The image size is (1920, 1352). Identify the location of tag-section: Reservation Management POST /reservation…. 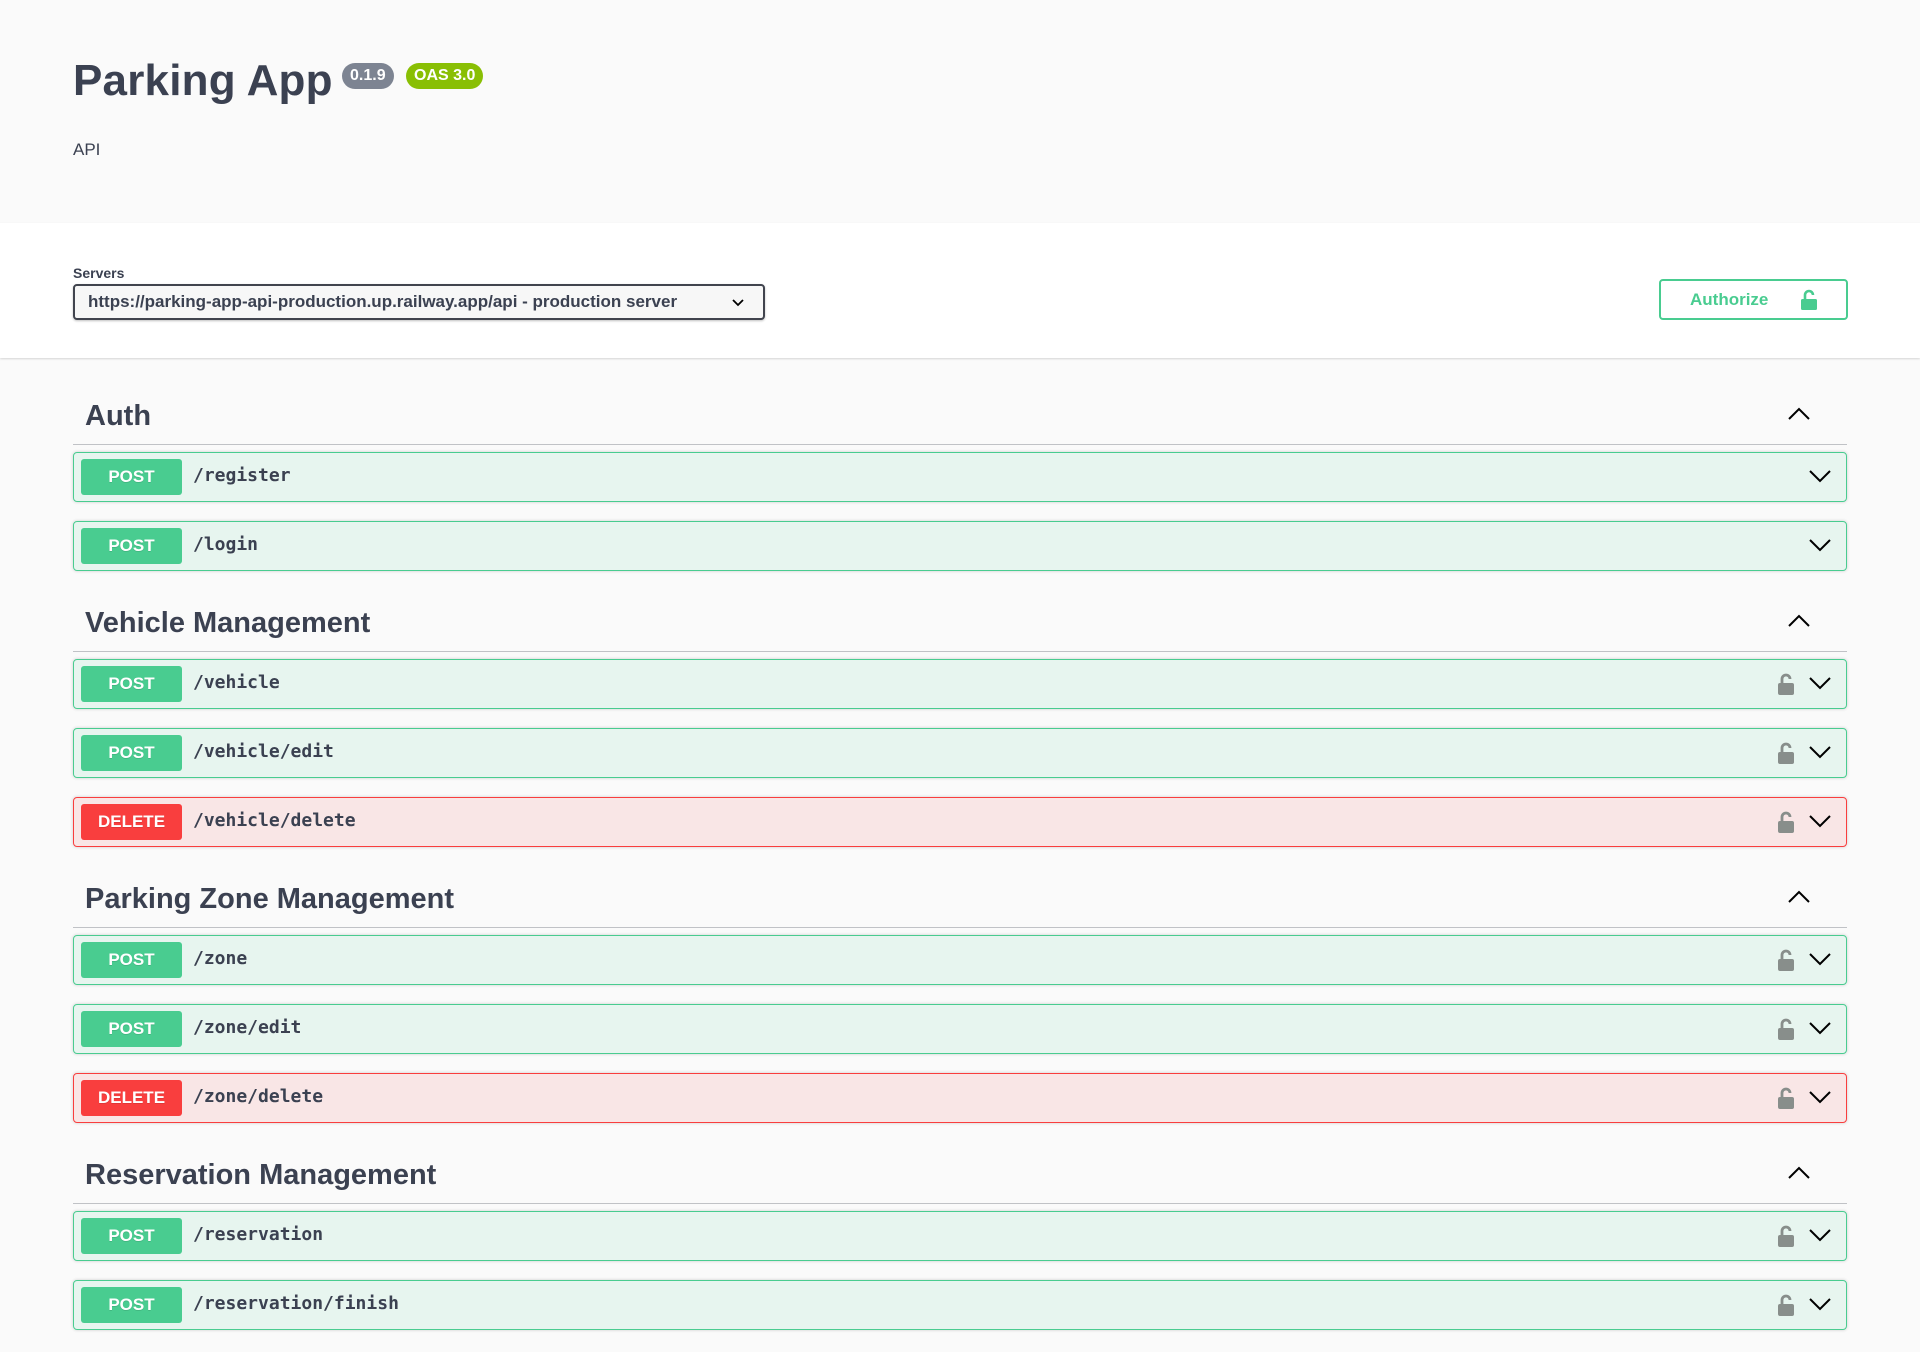
(960, 1238).